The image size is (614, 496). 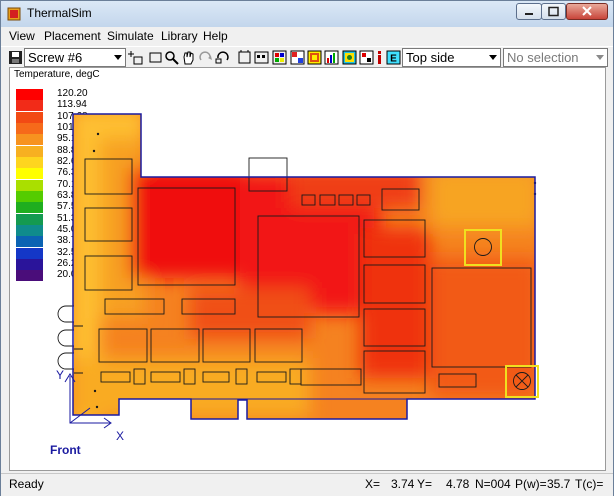 What do you see at coordinates (331, 57) in the screenshot?
I see `chart-view-icon` at bounding box center [331, 57].